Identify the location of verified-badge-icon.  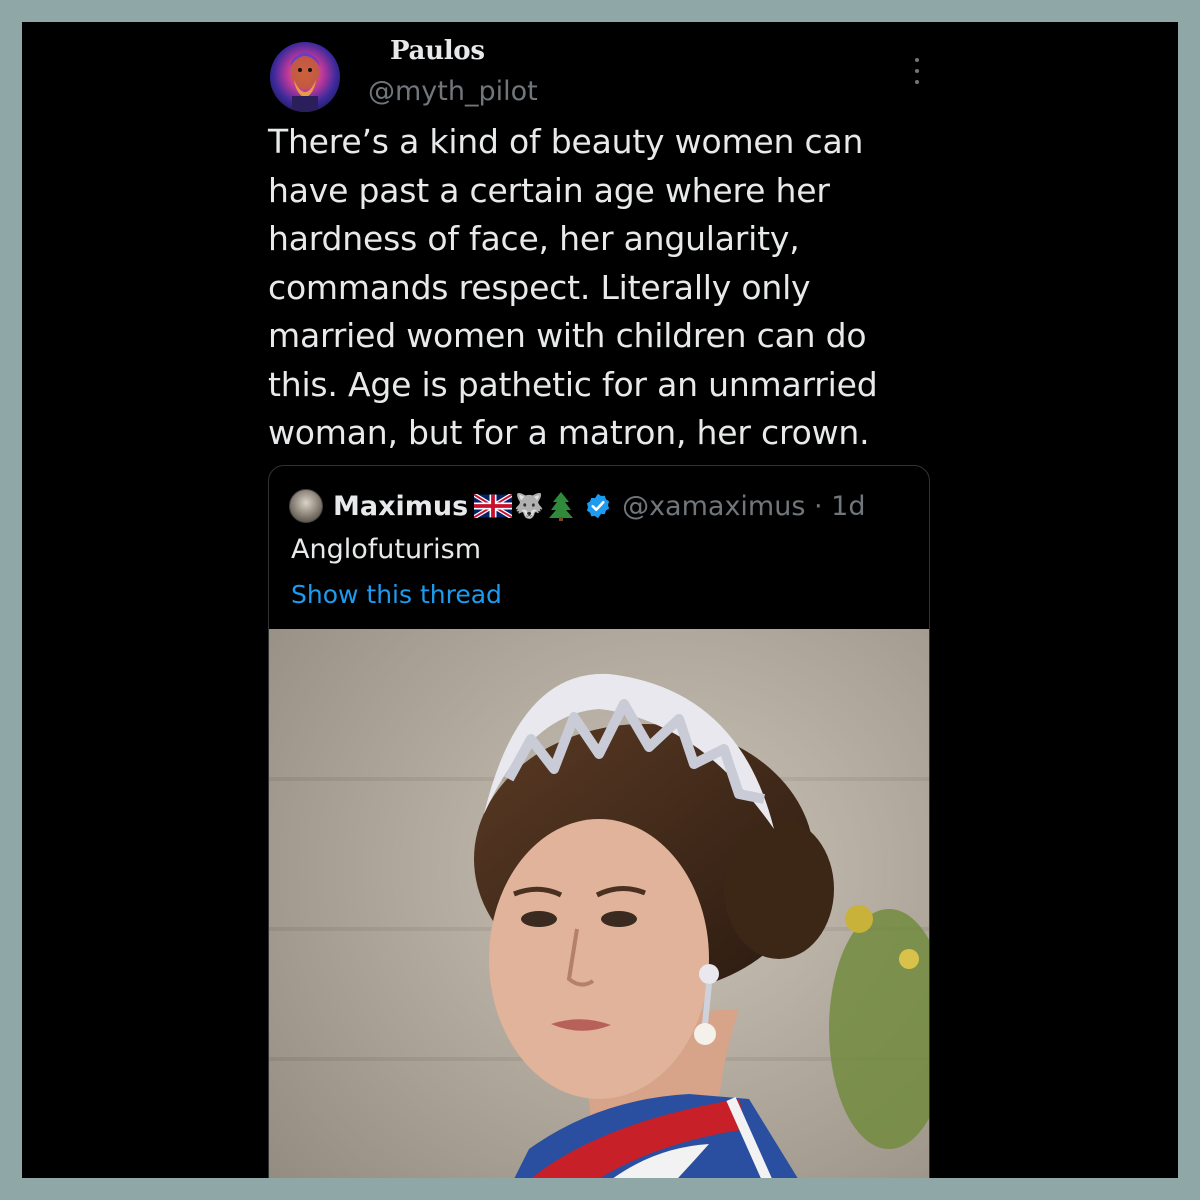
(598, 506).